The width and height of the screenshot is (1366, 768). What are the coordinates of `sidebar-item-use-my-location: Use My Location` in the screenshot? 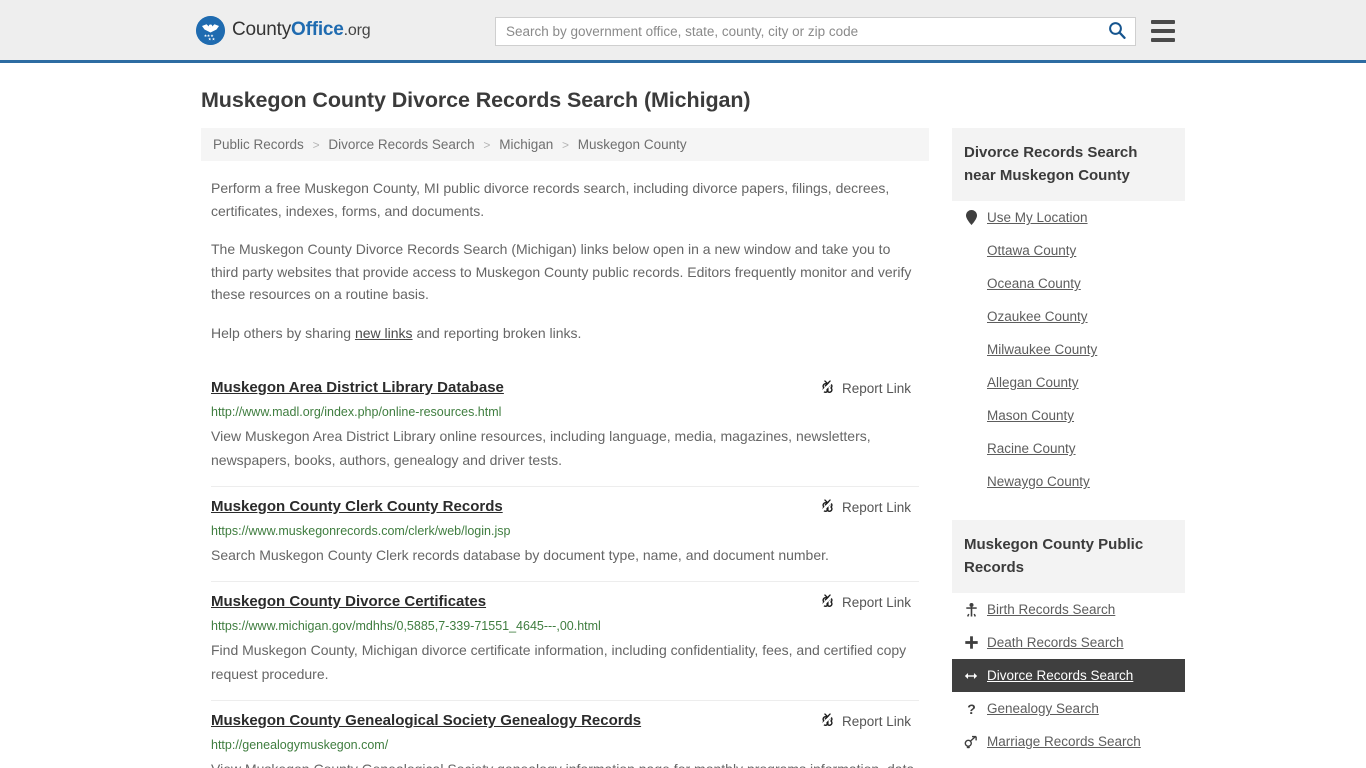 It's located at (1068, 217).